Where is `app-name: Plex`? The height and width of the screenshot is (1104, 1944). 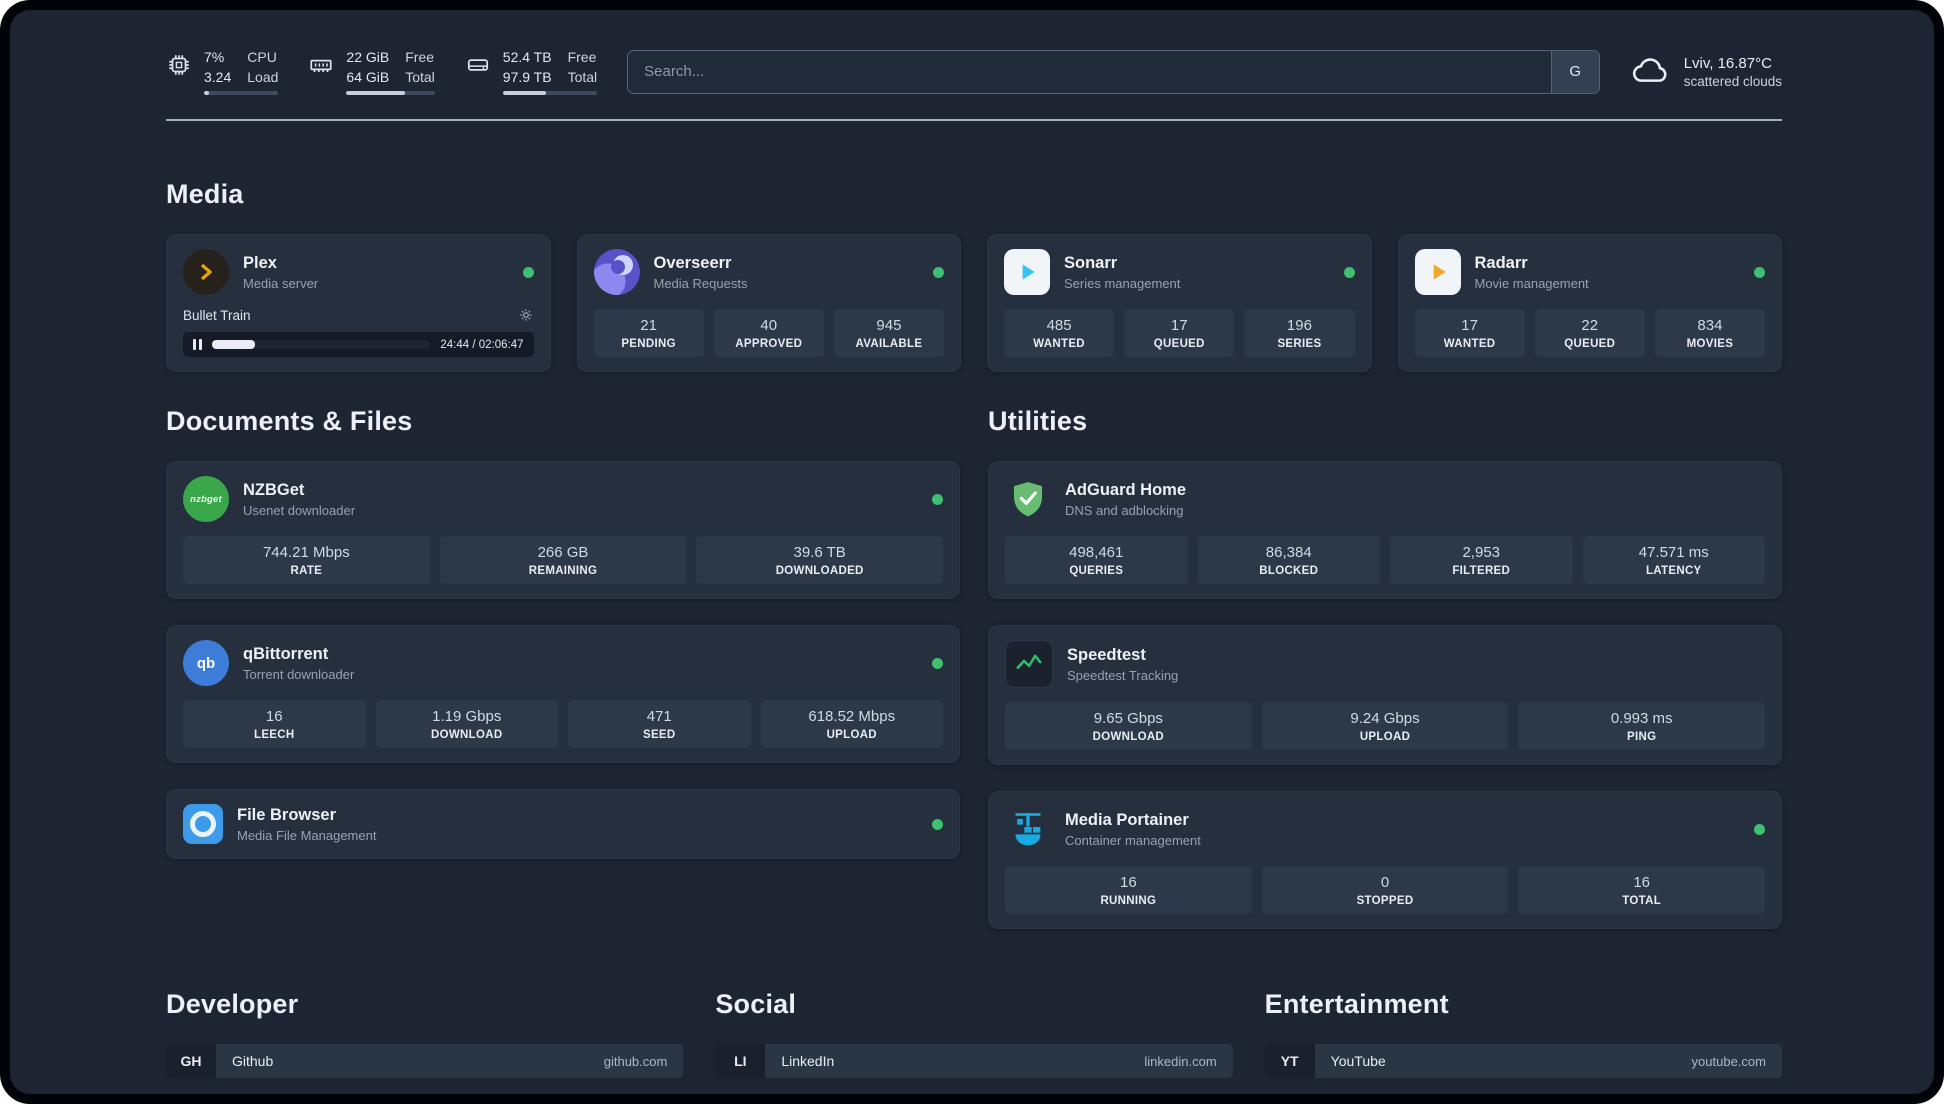
app-name: Plex is located at coordinates (260, 262).